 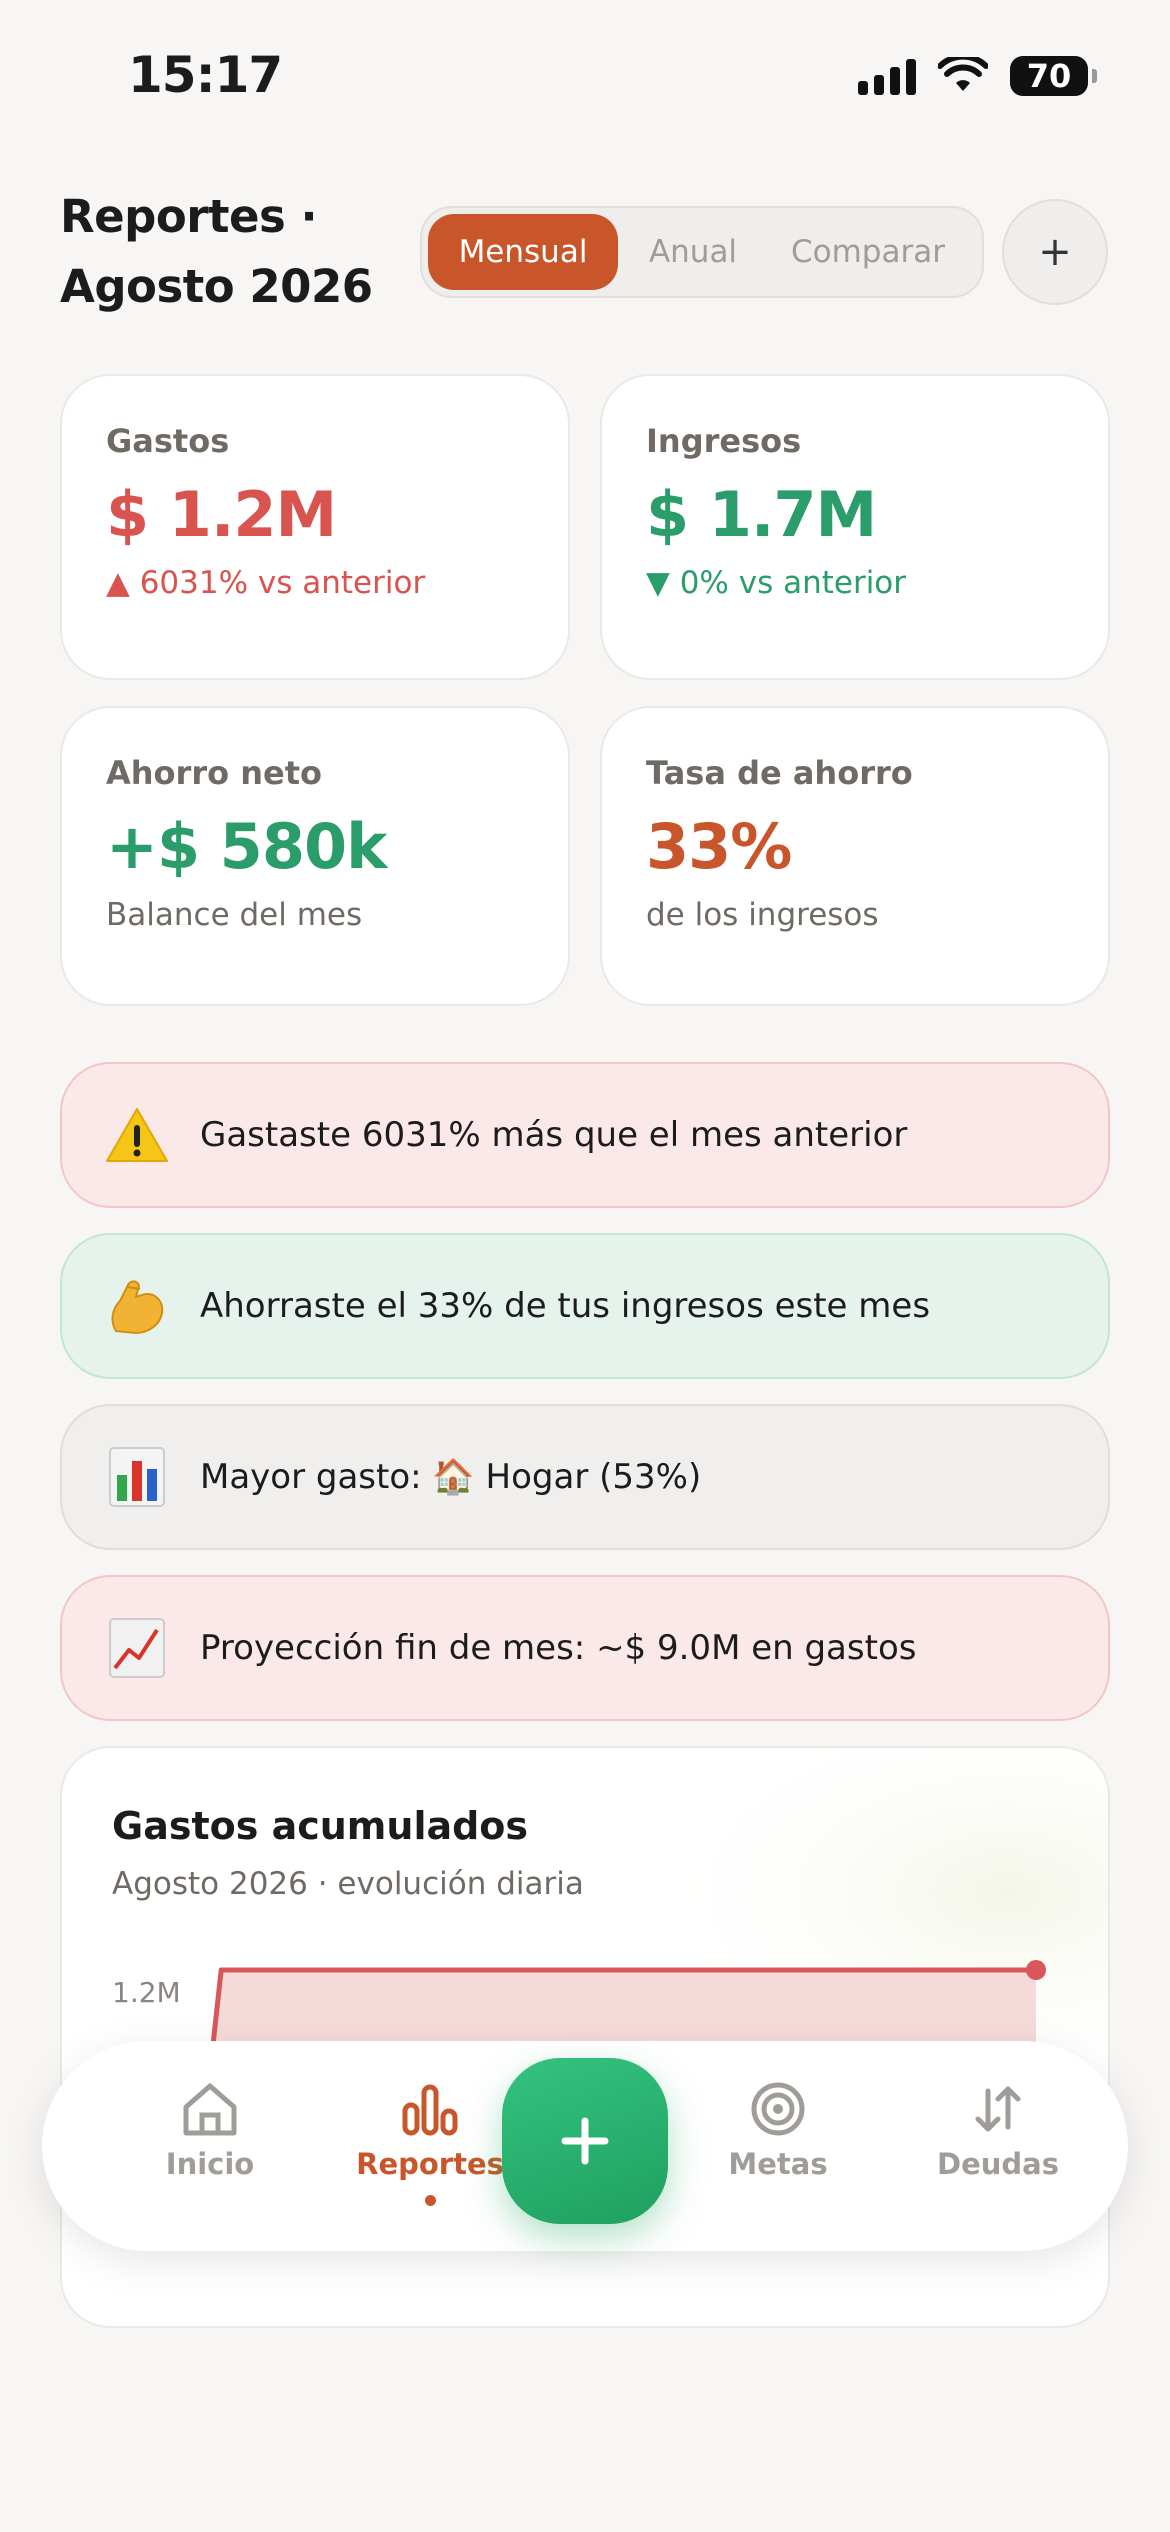 I want to click on nav-label: Metas, so click(x=778, y=2164).